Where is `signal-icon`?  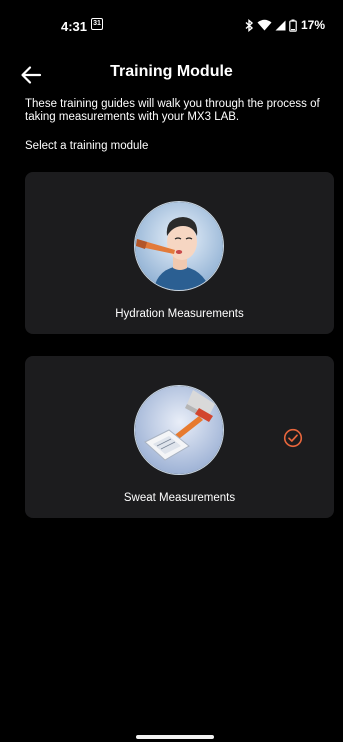 signal-icon is located at coordinates (280, 25).